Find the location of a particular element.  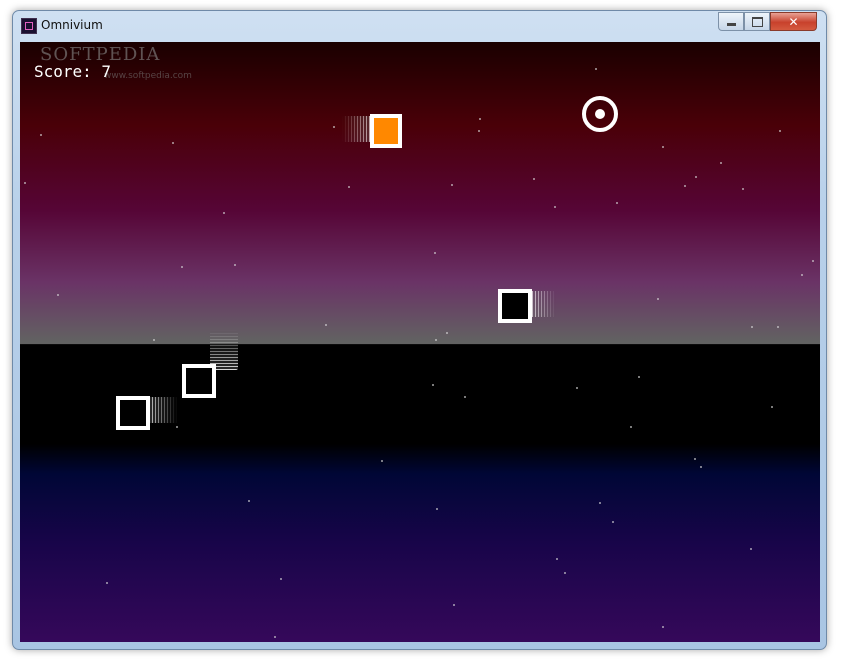

window-title: Omnivium is located at coordinates (72, 25).